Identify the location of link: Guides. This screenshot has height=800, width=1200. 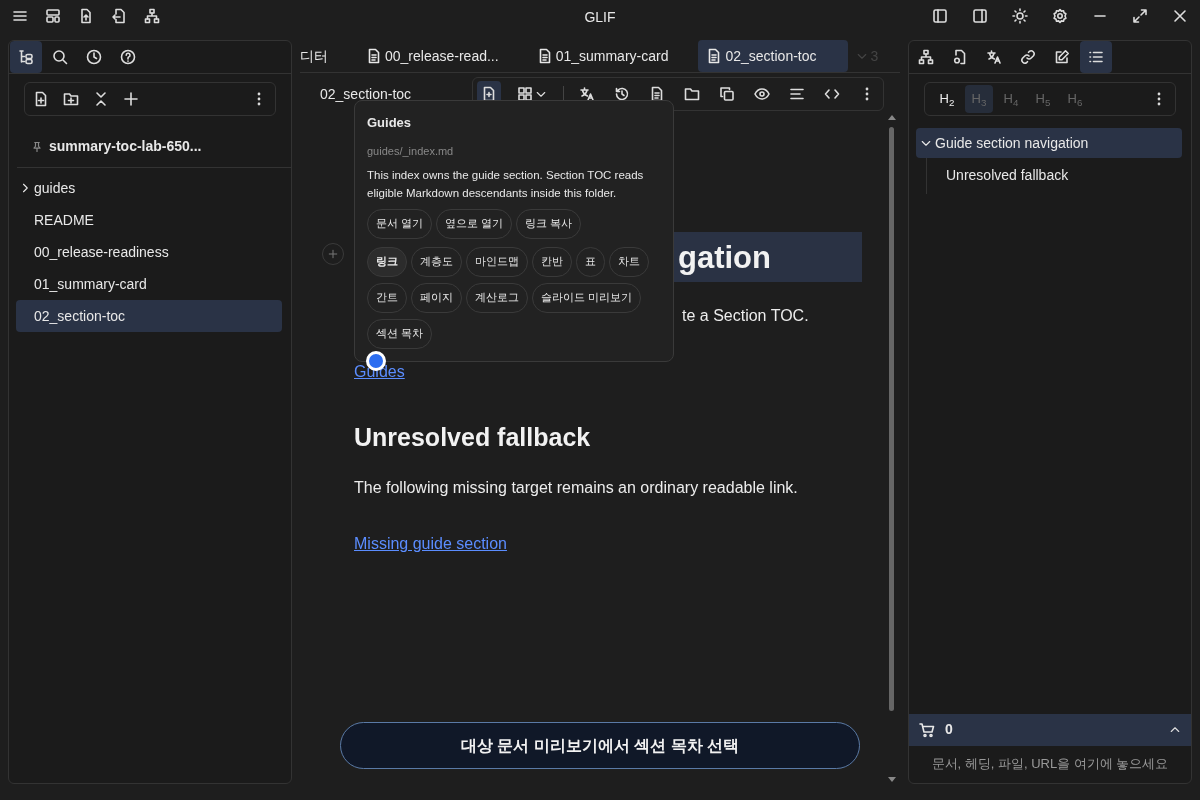
(379, 372).